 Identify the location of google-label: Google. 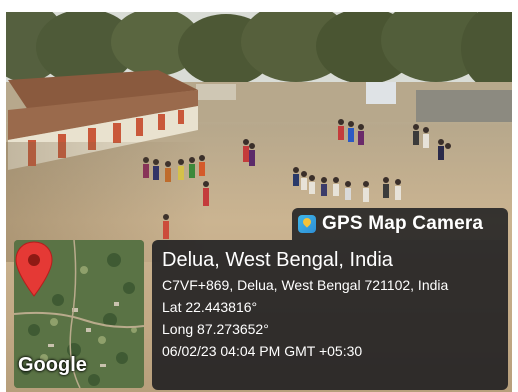
(52, 365).